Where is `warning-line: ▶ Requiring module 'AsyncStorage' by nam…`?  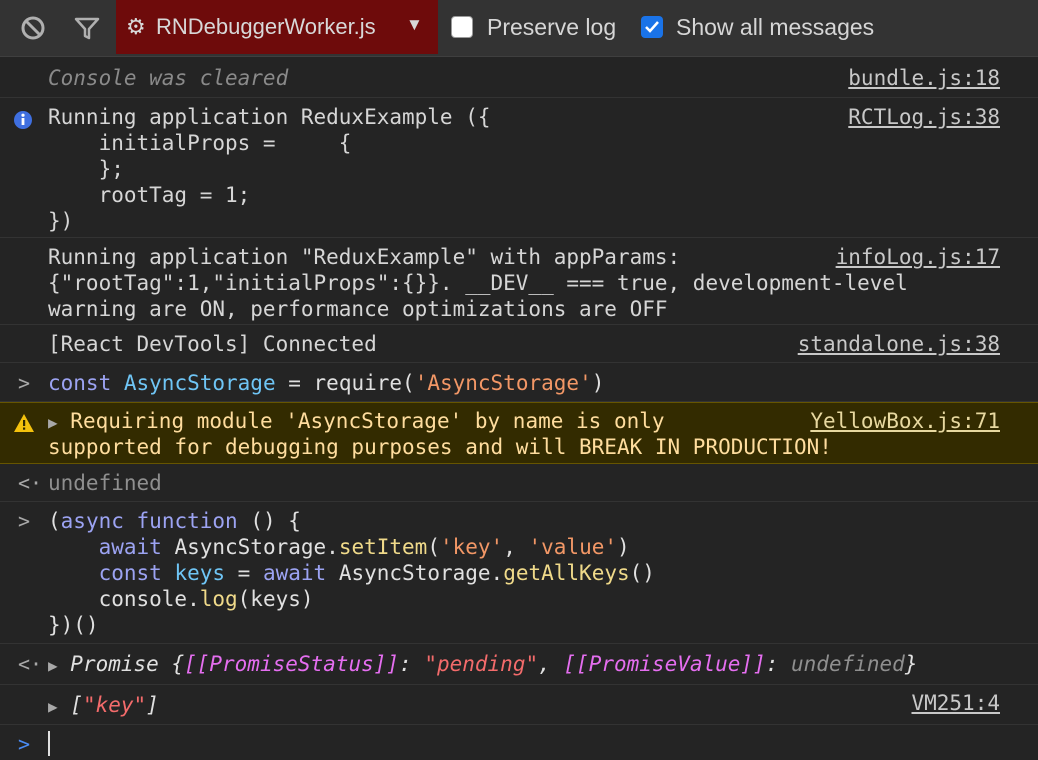 warning-line: ▶ Requiring module 'AsyncStorage' by nam… is located at coordinates (356, 421).